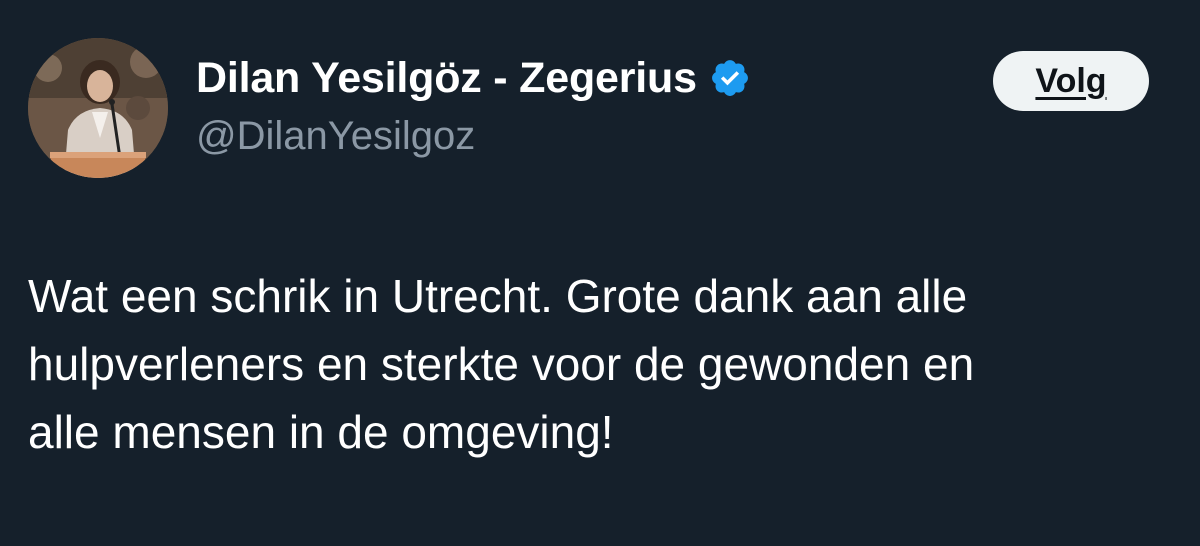  What do you see at coordinates (335, 136) in the screenshot?
I see `author-handle: @DilanYesilgoz` at bounding box center [335, 136].